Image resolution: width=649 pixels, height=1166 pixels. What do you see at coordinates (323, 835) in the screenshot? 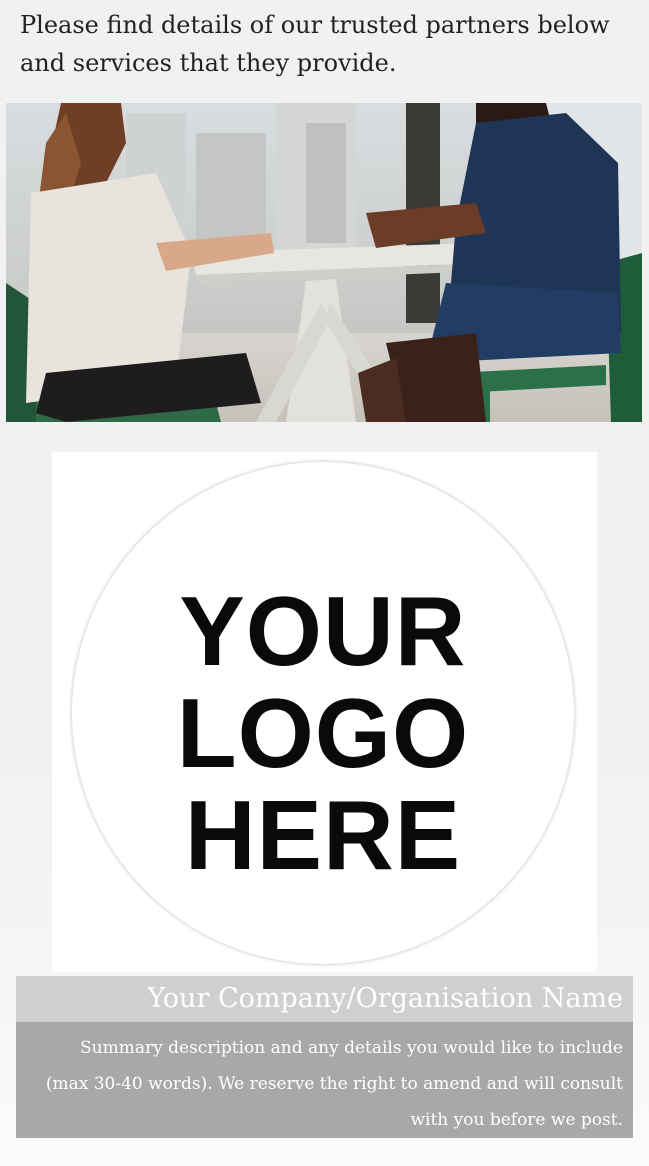
I see `logo-line-3: HERE` at bounding box center [323, 835].